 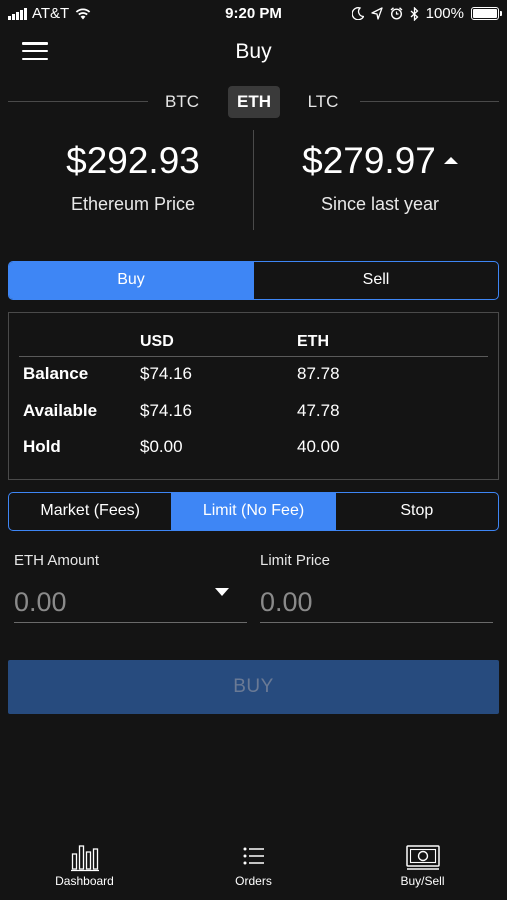 I want to click on price-change-value: $279.97, so click(x=369, y=160).